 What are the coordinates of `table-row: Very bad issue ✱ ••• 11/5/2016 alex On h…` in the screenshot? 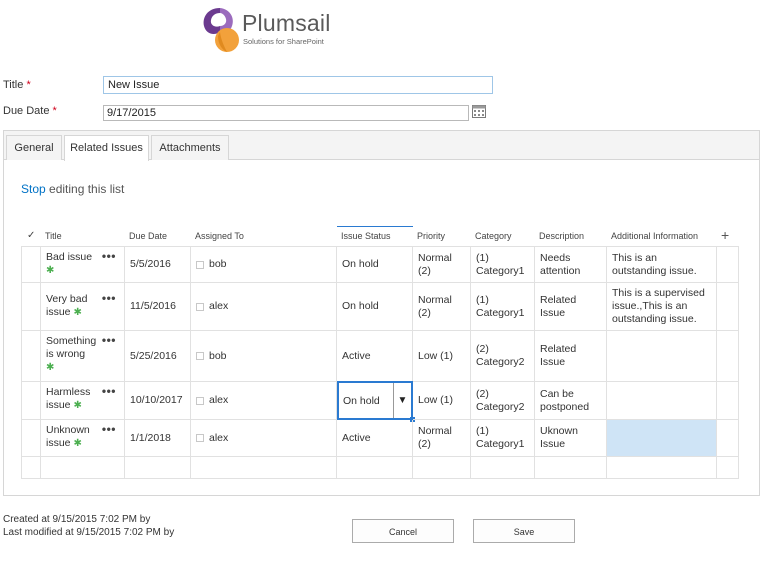 It's located at (380, 307).